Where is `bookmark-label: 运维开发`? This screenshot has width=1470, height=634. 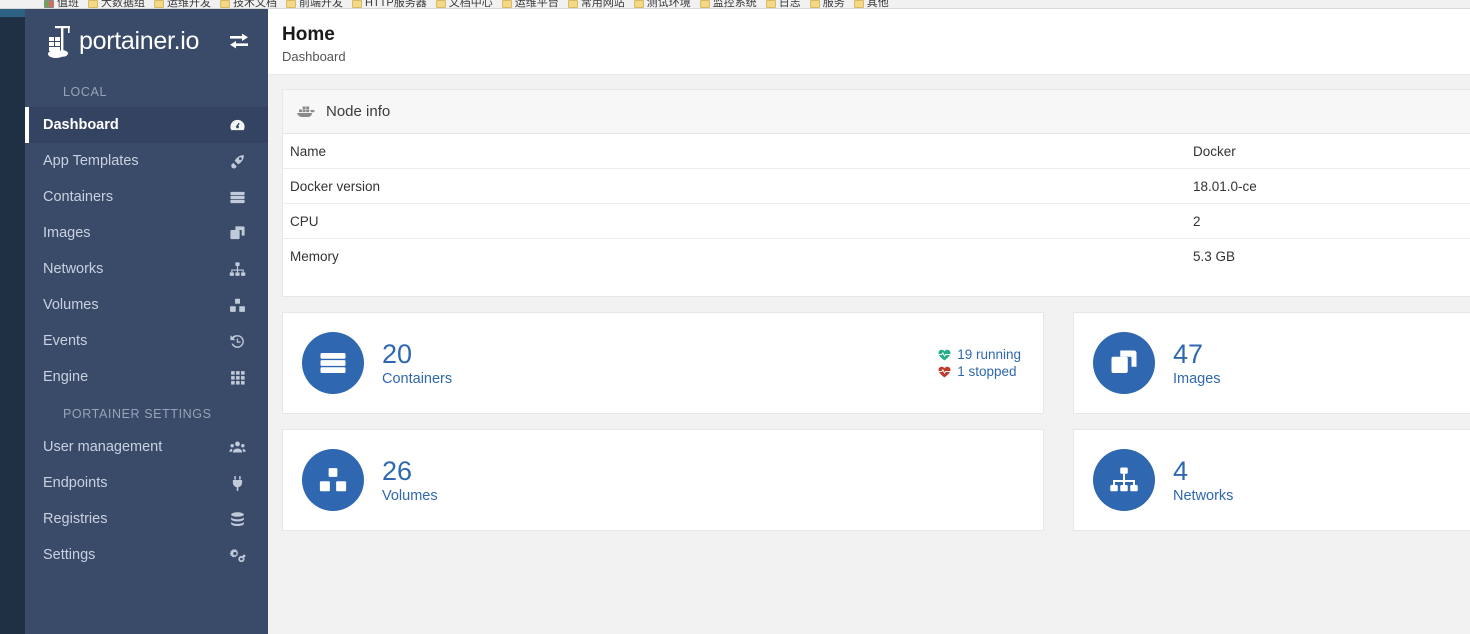
bookmark-label: 运维开发 is located at coordinates (189, 4).